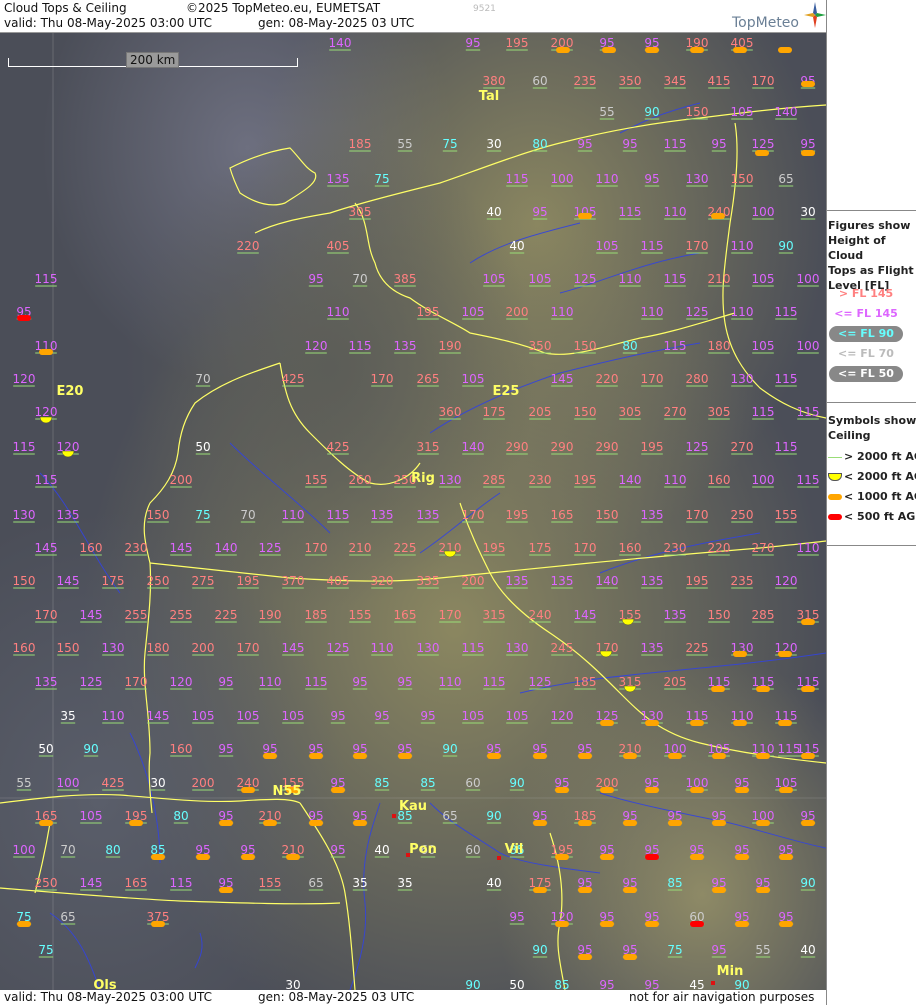  I want to click on cloud-top-value: 190, so click(270, 615).